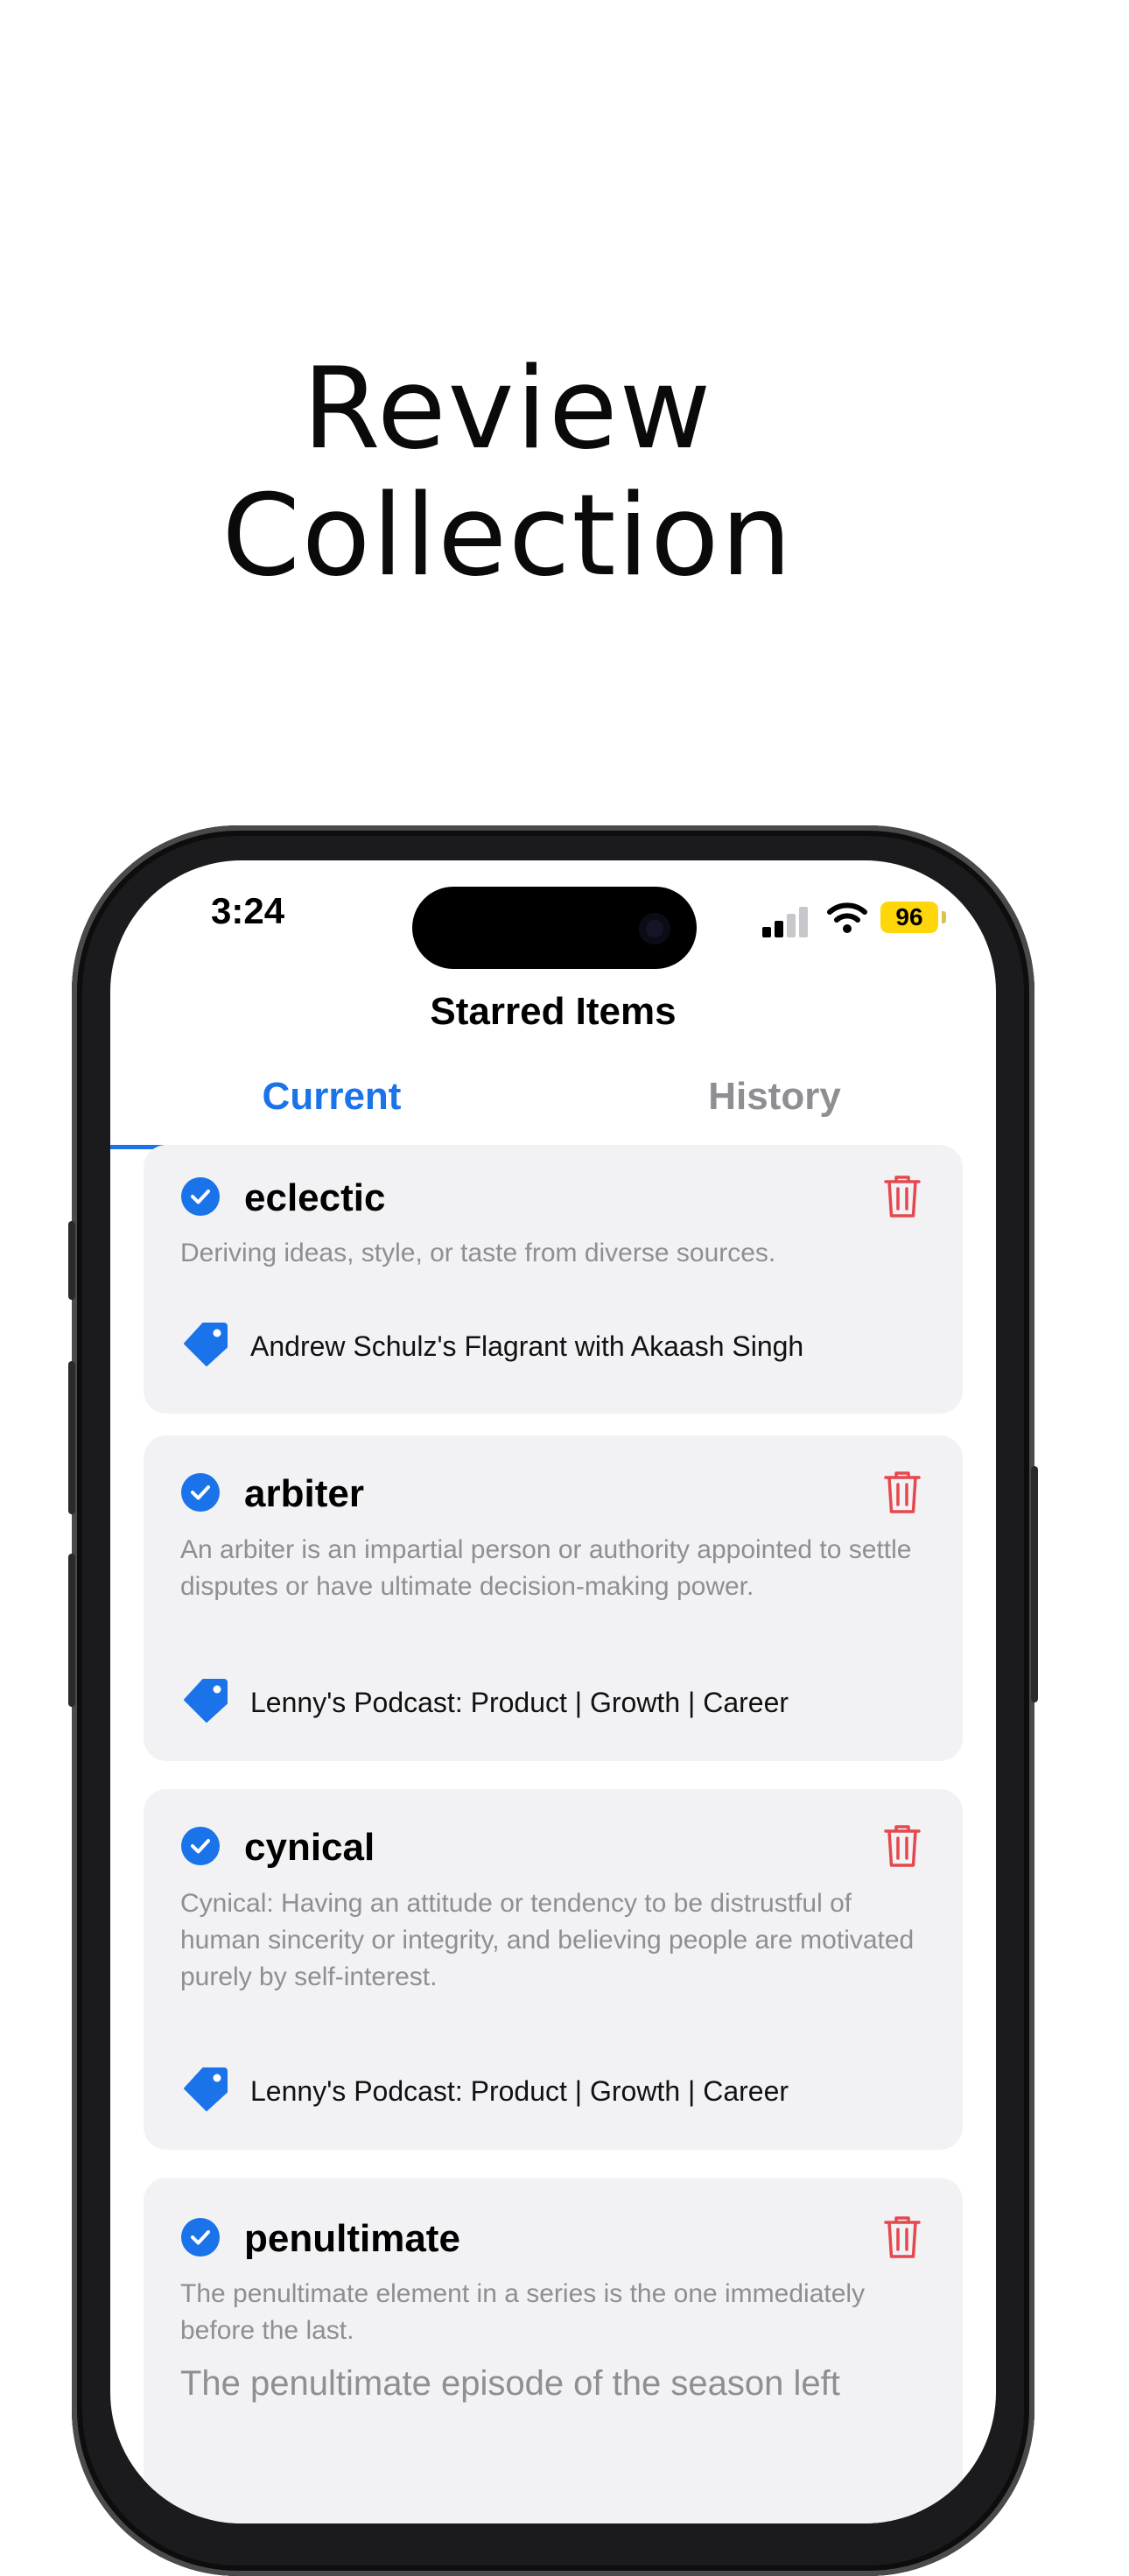 The width and height of the screenshot is (1129, 2576). Describe the element at coordinates (1034, 1584) in the screenshot. I see `power-button` at that location.